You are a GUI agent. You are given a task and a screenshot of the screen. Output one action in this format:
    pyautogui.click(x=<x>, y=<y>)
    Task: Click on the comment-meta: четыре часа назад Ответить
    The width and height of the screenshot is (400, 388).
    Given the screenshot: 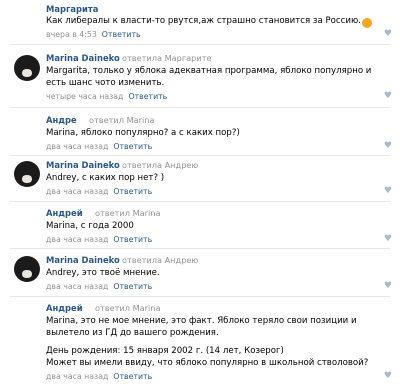 What is the action you would take?
    pyautogui.click(x=106, y=96)
    